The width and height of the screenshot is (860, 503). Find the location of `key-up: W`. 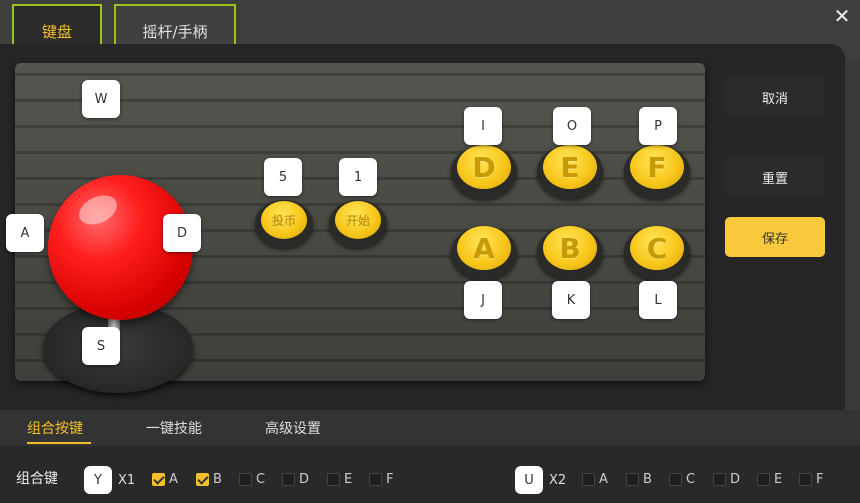

key-up: W is located at coordinates (101, 99).